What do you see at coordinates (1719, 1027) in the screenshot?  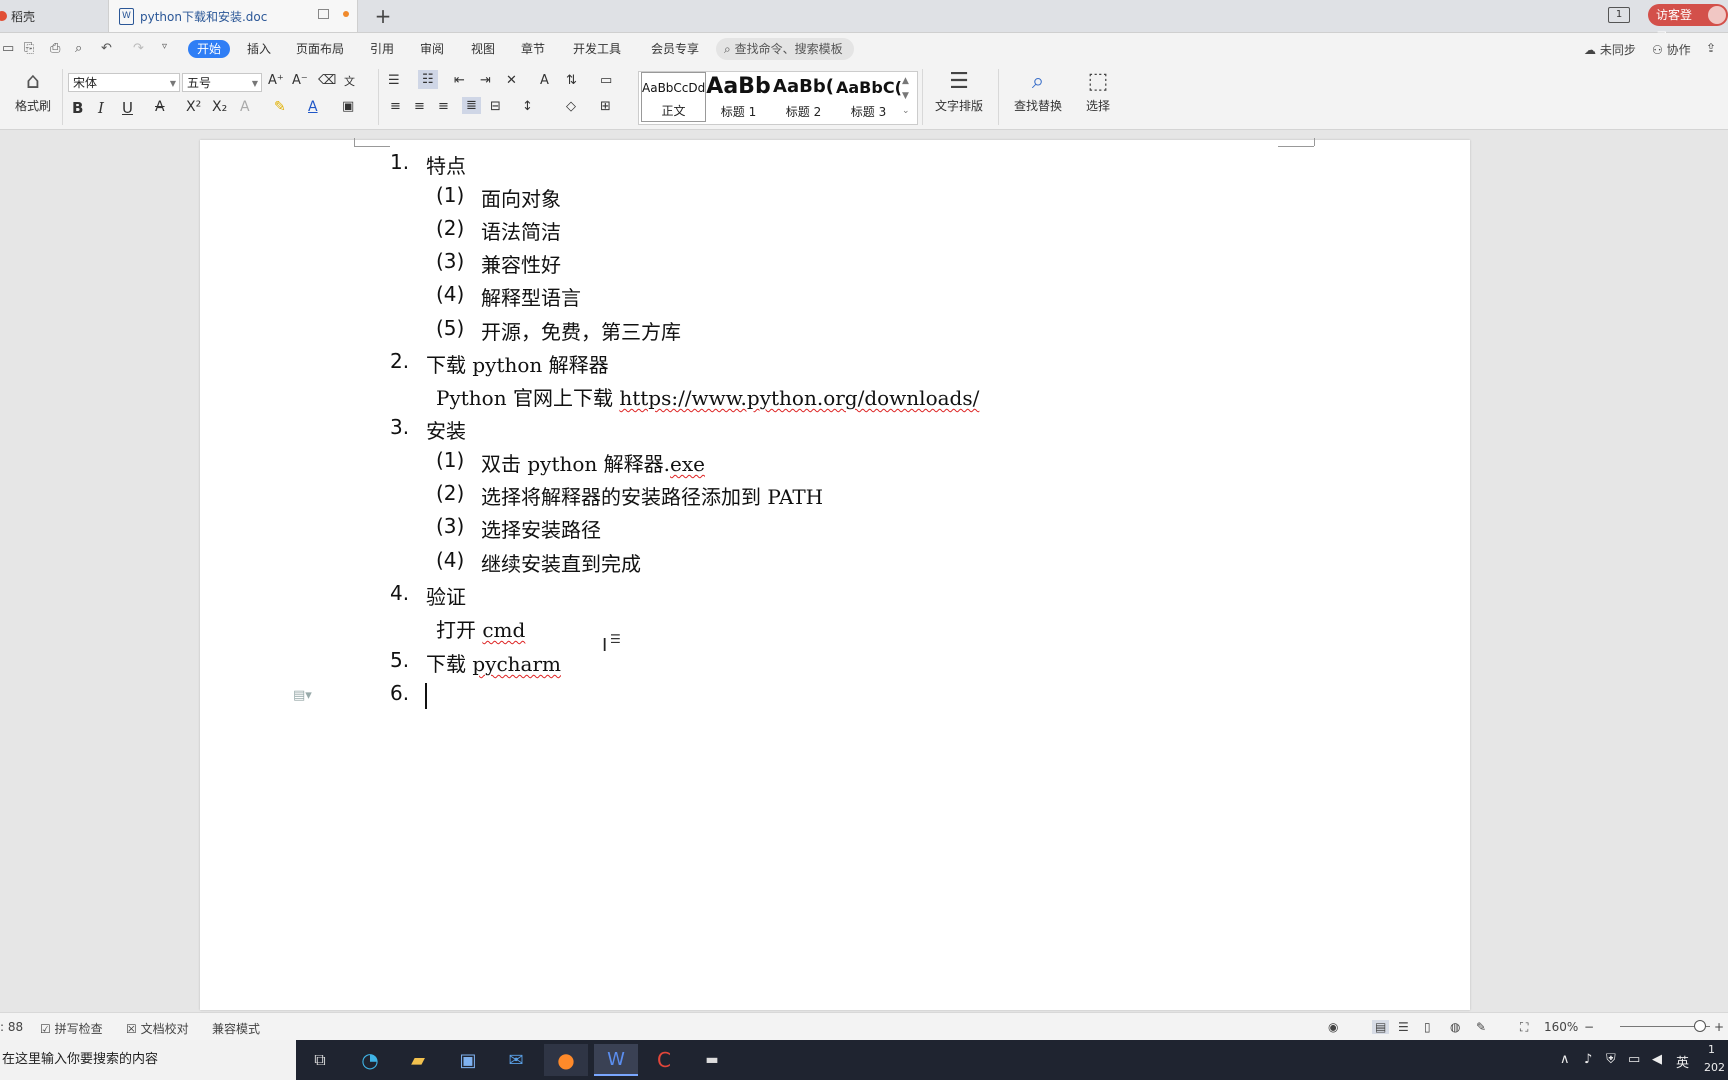 I see `zoom-in-icon: +` at bounding box center [1719, 1027].